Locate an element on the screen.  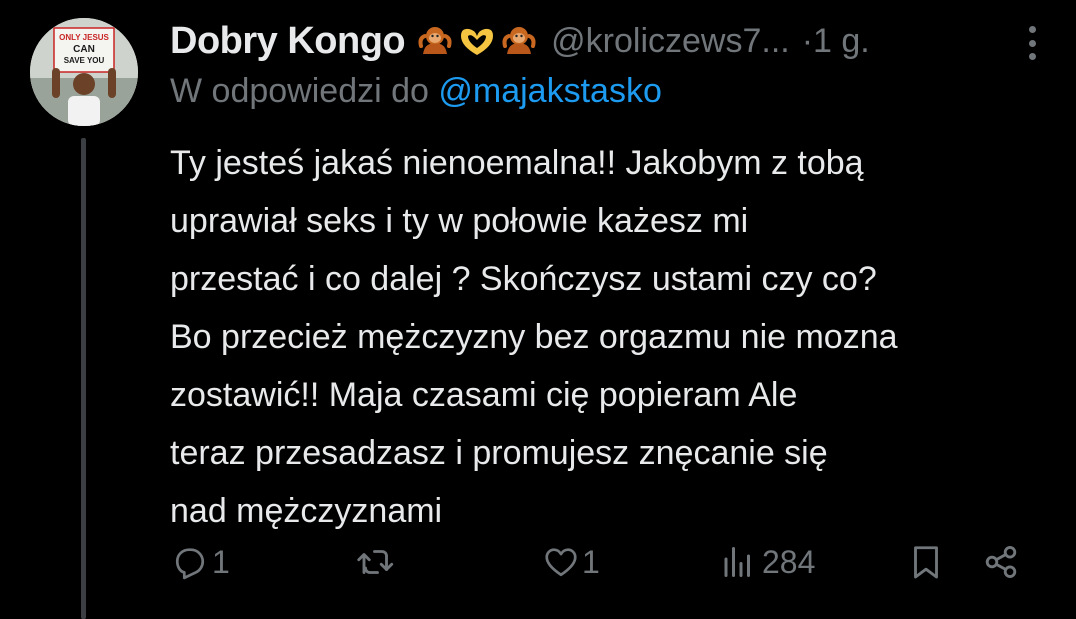
share-button is located at coordinates (1001, 562).